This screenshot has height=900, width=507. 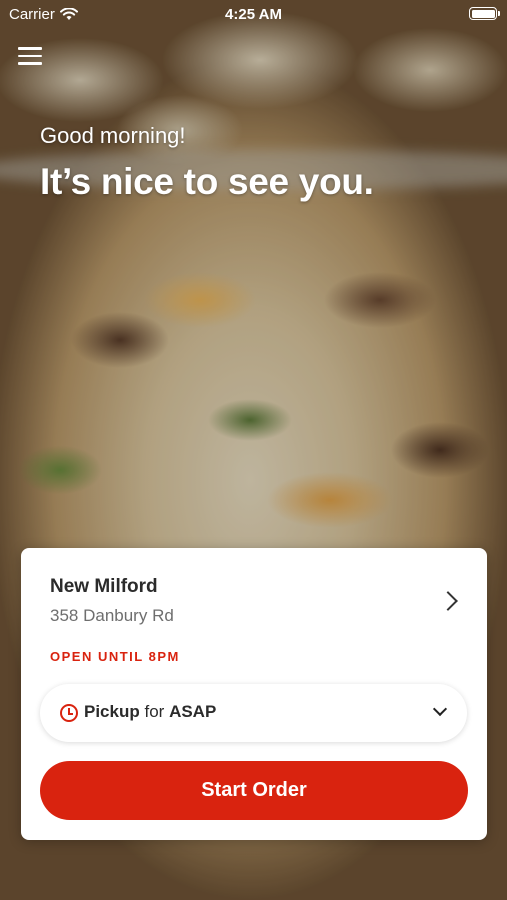 I want to click on order-time: ASAP, so click(x=193, y=711).